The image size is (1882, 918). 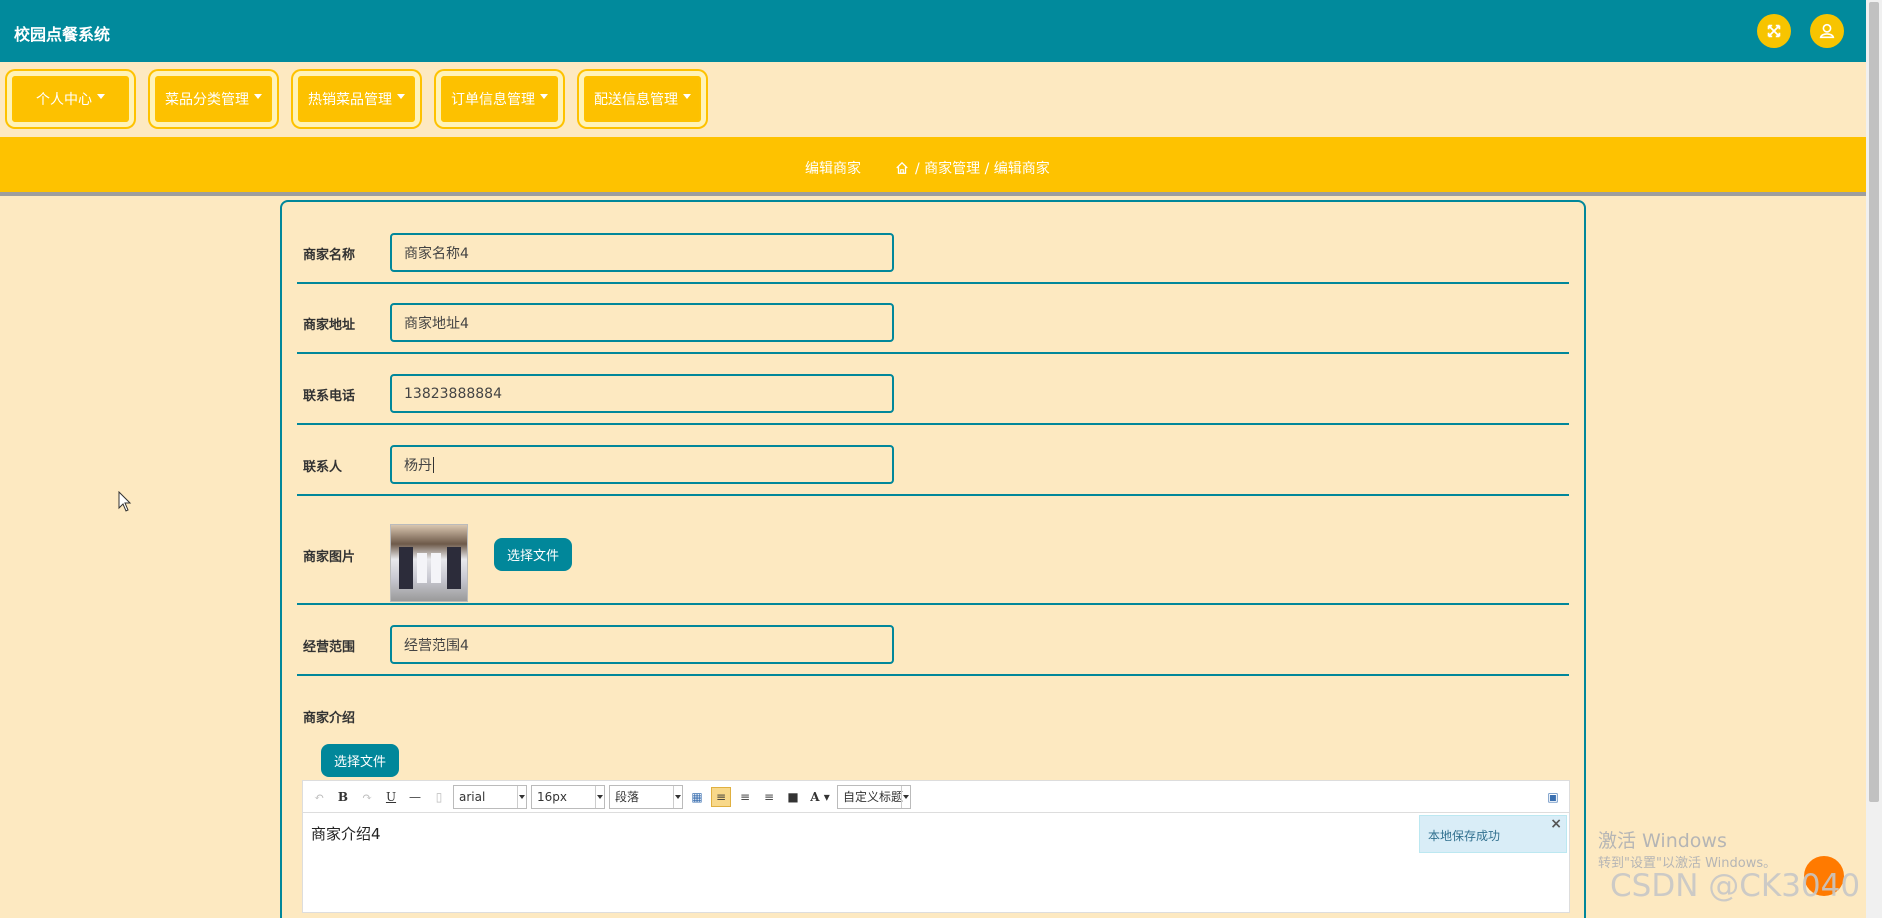 What do you see at coordinates (636, 100) in the screenshot?
I see `nav-label: 配送信息管理` at bounding box center [636, 100].